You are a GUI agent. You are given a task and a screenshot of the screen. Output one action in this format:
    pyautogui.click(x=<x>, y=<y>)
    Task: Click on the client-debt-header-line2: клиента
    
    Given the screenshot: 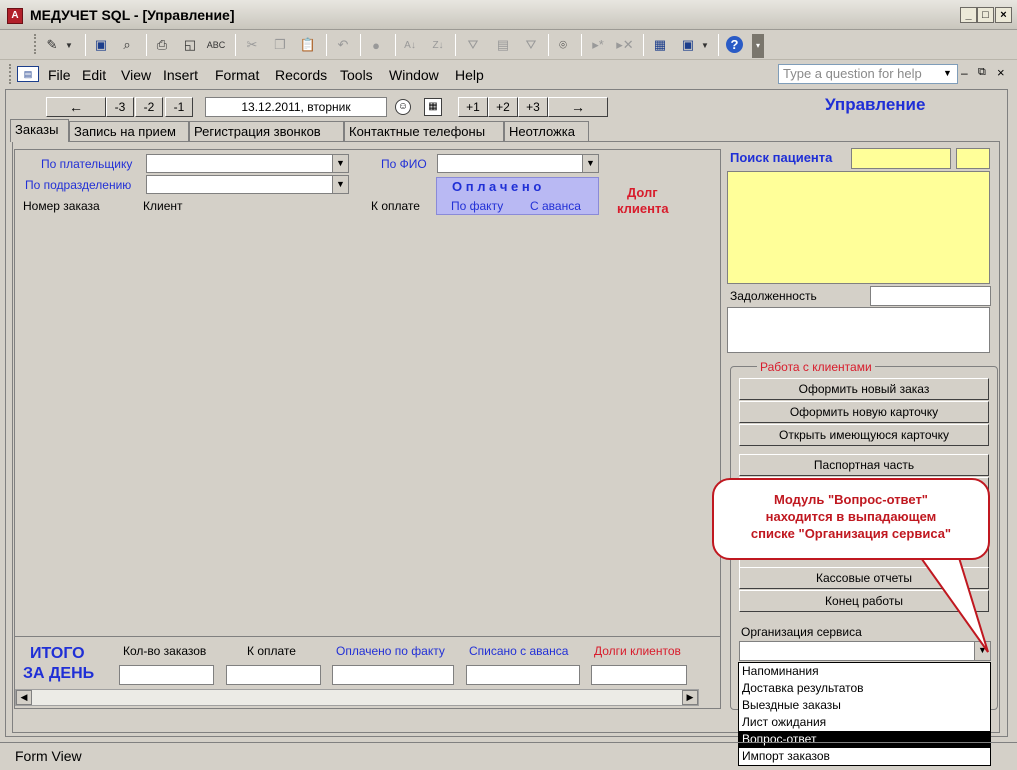 What is the action you would take?
    pyautogui.click(x=643, y=208)
    